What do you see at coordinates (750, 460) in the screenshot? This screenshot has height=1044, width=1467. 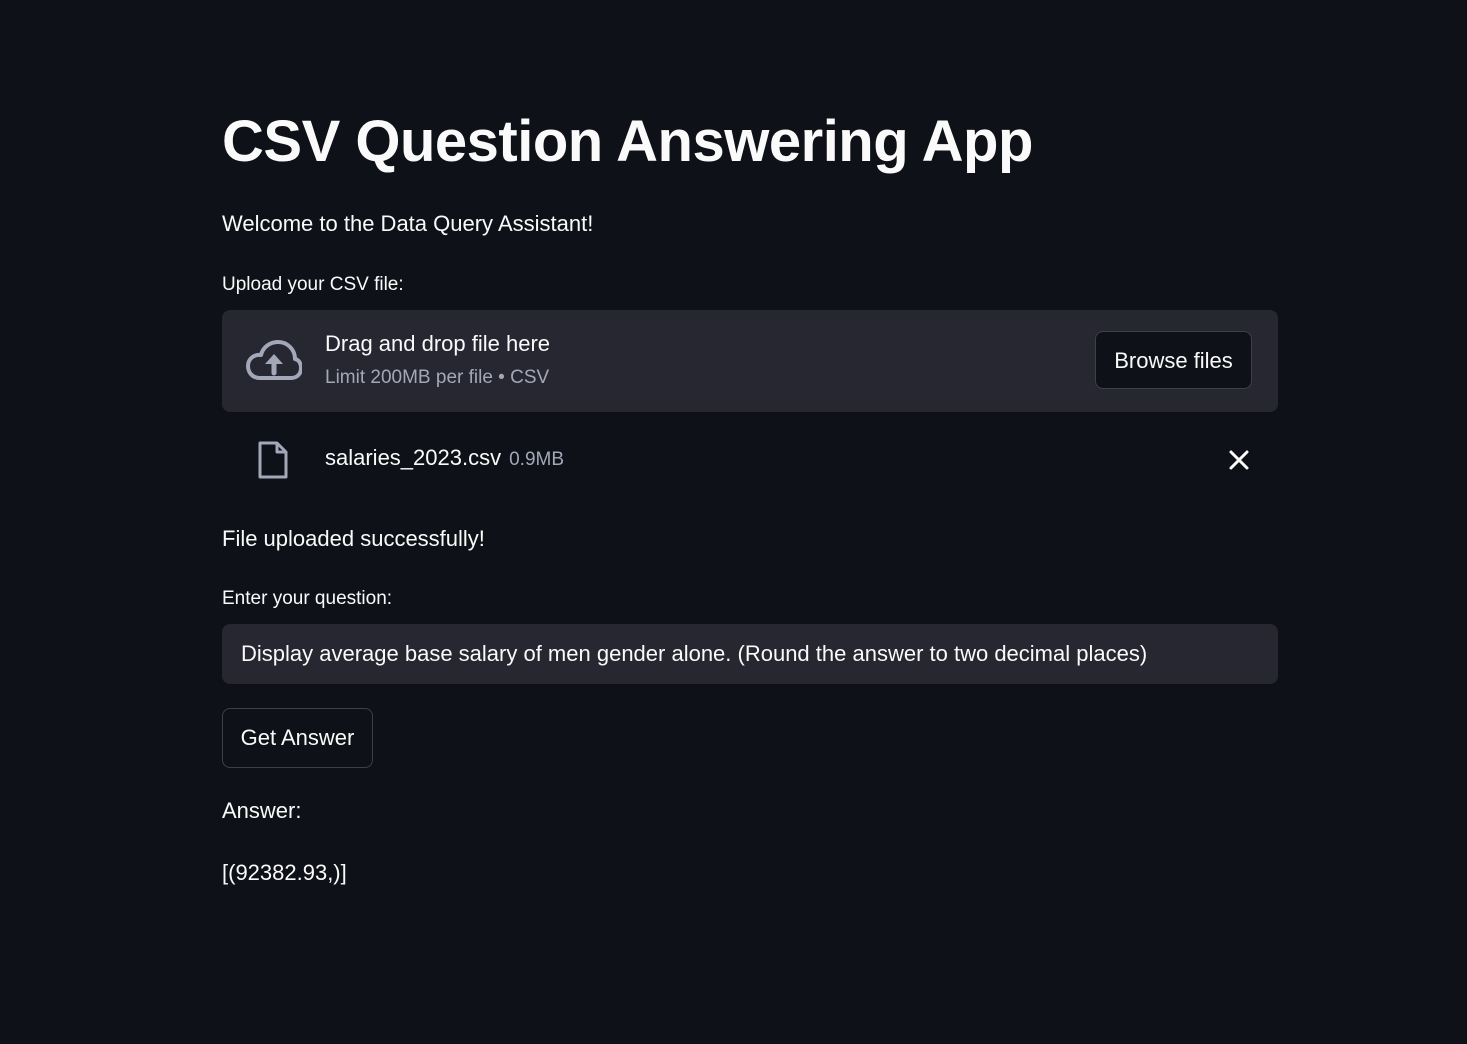 I see `uploaded-file-row: salaries_2023.csv 0.9MB` at bounding box center [750, 460].